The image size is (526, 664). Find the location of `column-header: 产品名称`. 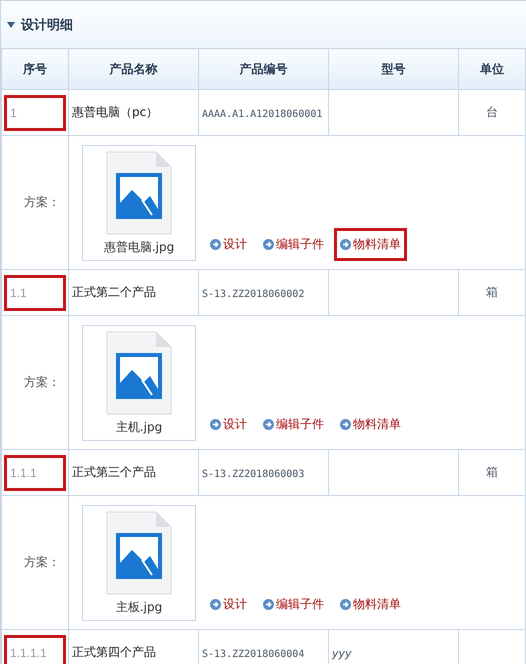

column-header: 产品名称 is located at coordinates (133, 69).